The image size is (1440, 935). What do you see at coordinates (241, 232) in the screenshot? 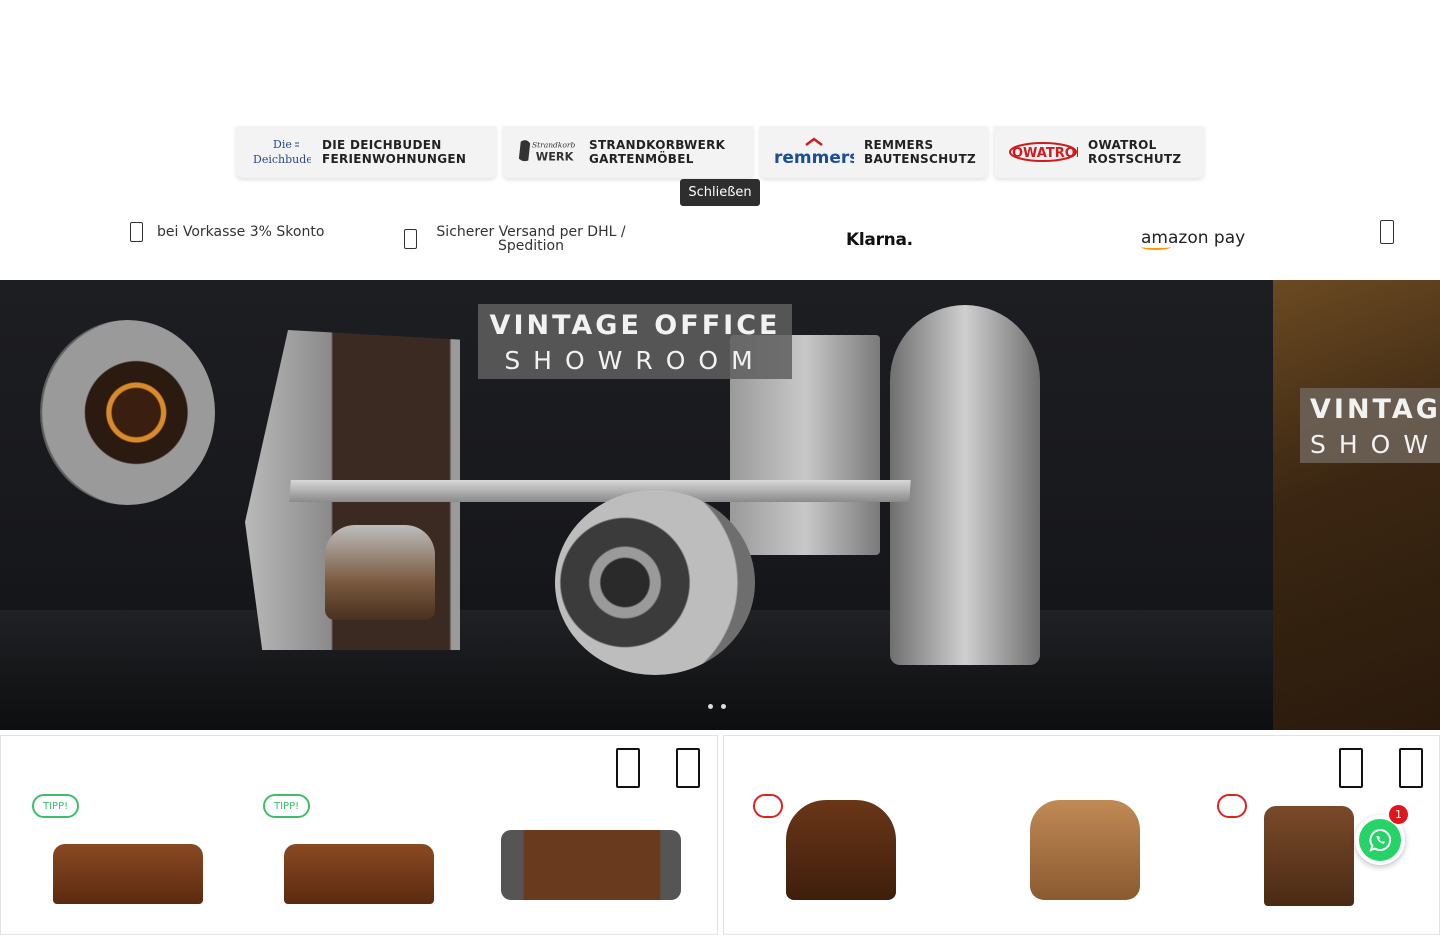
I see `usp-skonto-text: bei Vorkasse 3% Skonto` at bounding box center [241, 232].